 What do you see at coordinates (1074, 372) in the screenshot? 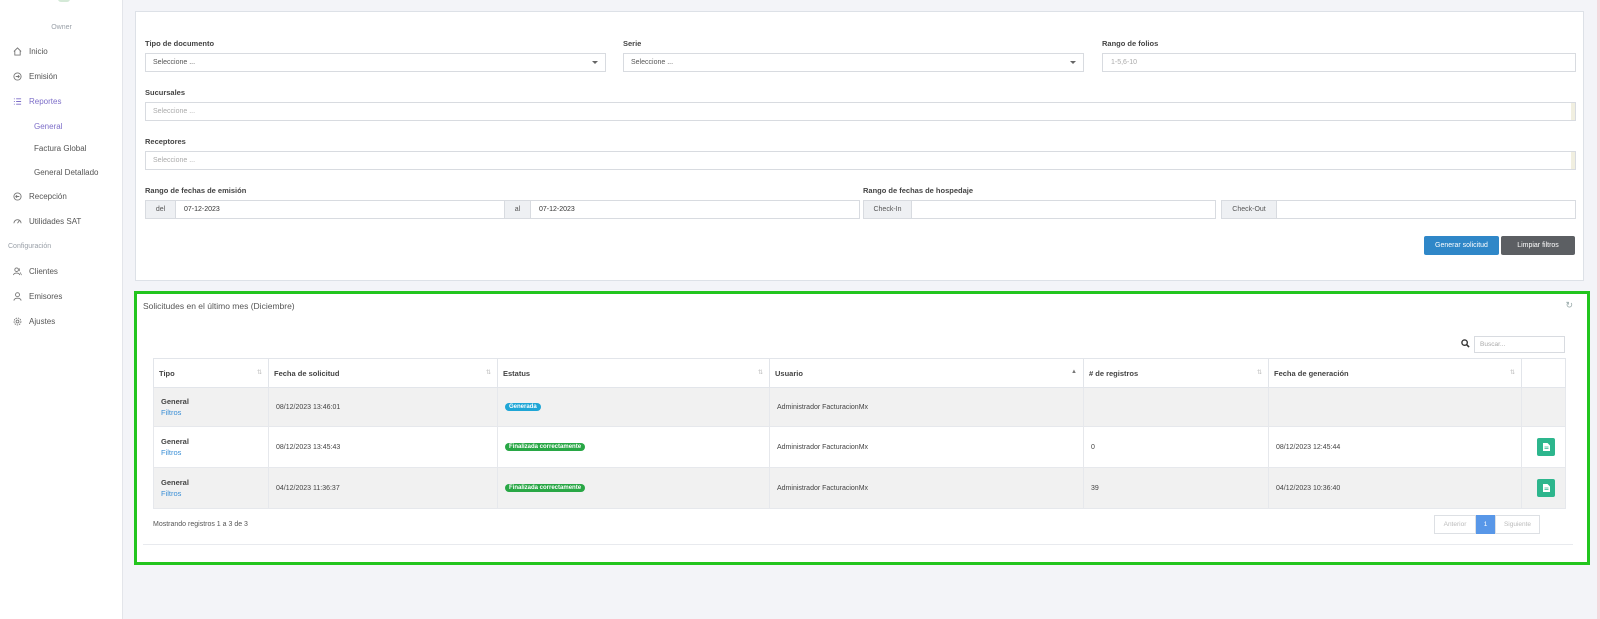
I see `sort-asc-icon: ▲` at bounding box center [1074, 372].